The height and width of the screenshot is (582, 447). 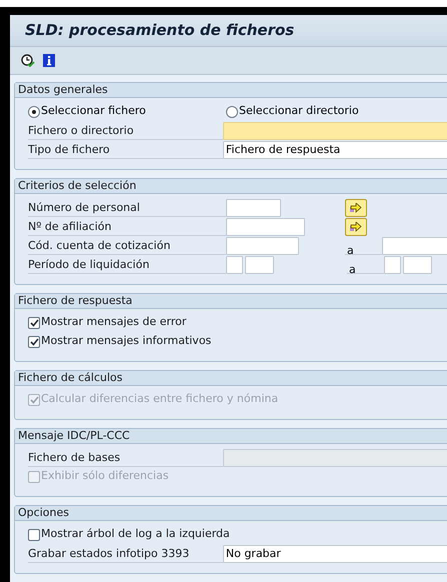 What do you see at coordinates (113, 322) in the screenshot?
I see `checkbox-label: Mostrar mensajes de error` at bounding box center [113, 322].